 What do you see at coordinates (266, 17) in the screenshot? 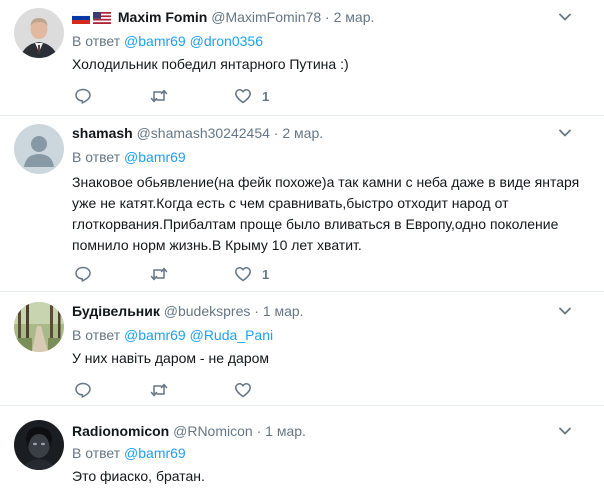
I see `user-handle: @MaximFomin78` at bounding box center [266, 17].